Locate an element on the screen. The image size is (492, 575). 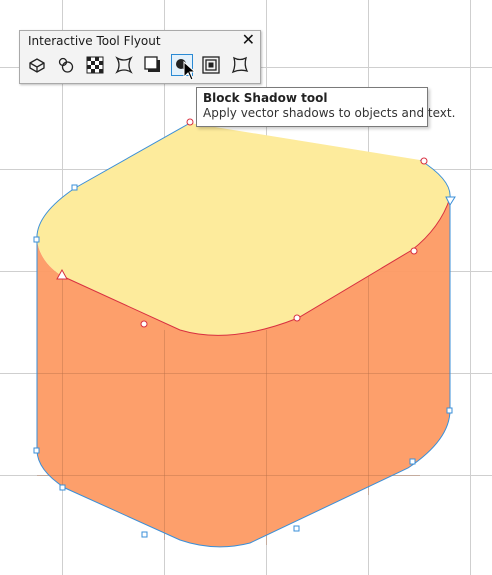
interactive-tool-flyout: Interactive Tool Flyout ✕ is located at coordinates (140, 57).